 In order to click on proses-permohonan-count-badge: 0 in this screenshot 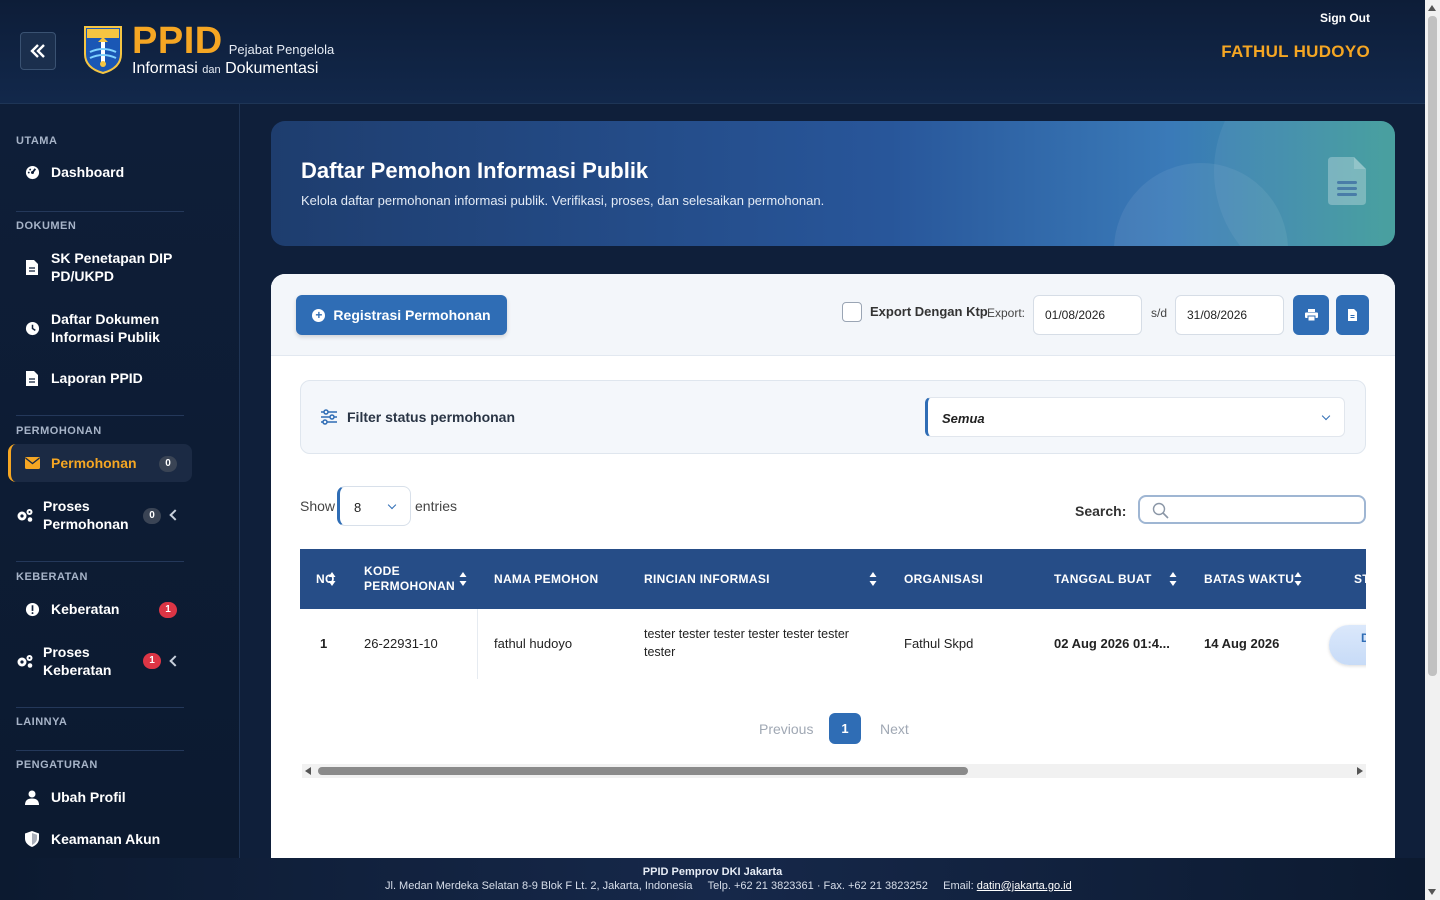, I will do `click(152, 516)`.